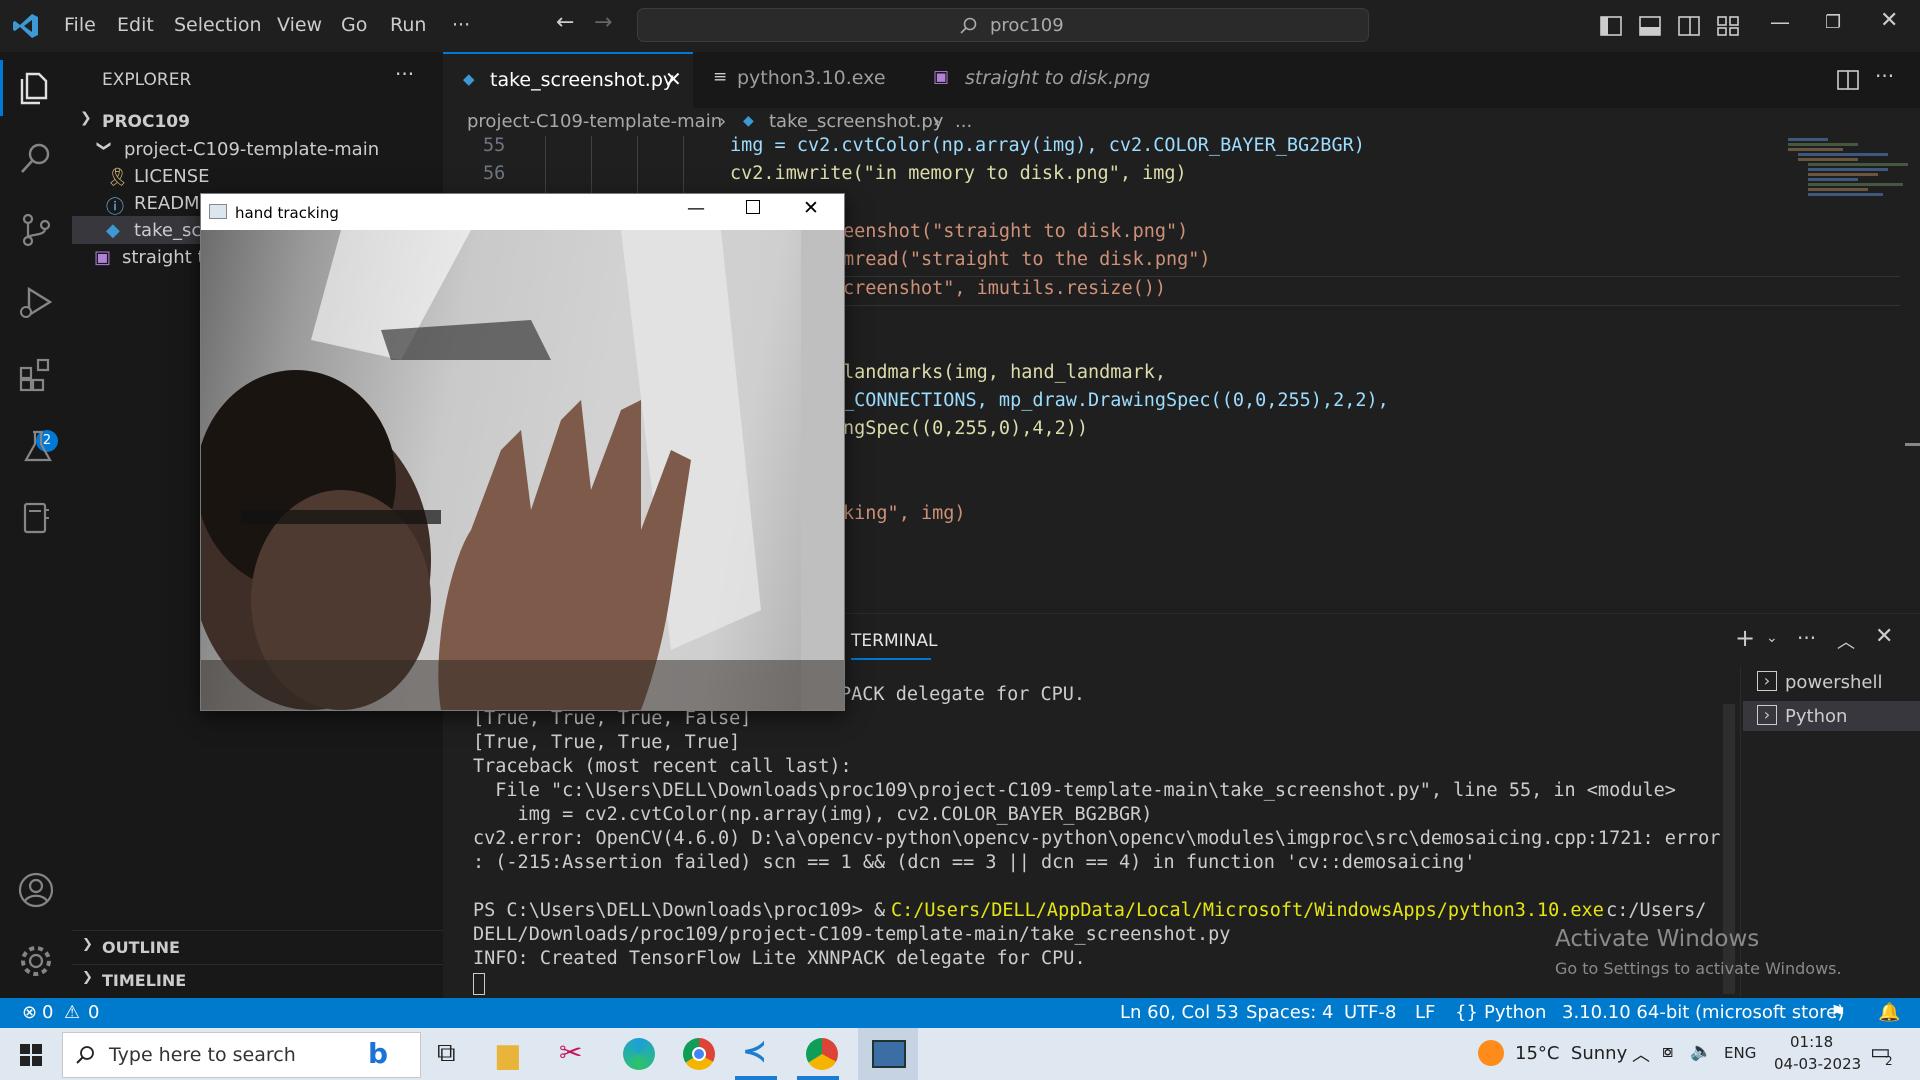 This screenshot has height=1080, width=1920. Describe the element at coordinates (508, 1053) in the screenshot. I see `file-explorer-icon: ▆` at that location.